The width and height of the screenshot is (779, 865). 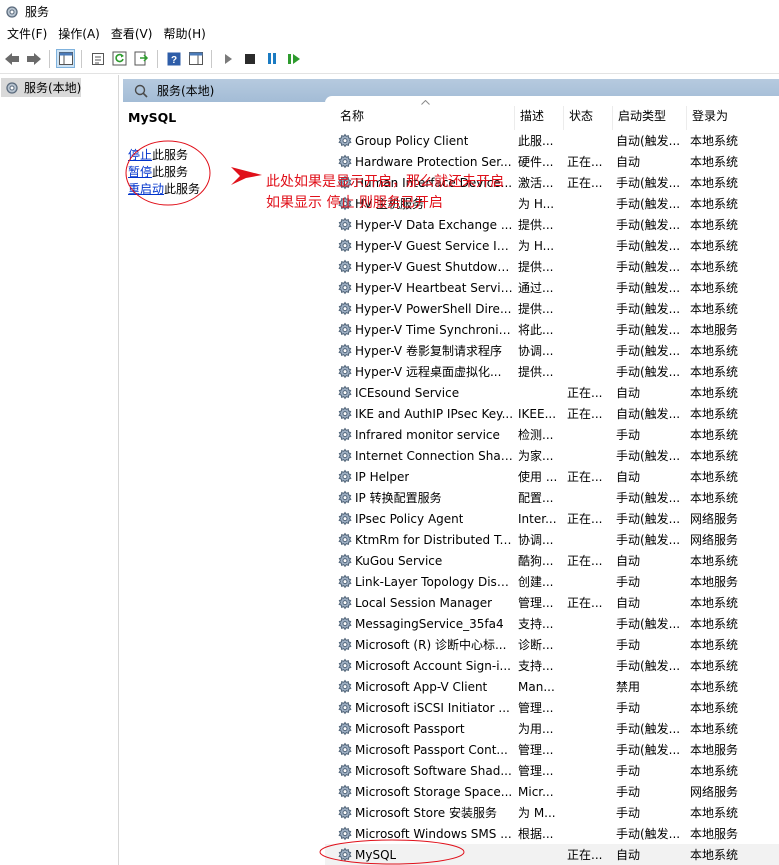 I want to click on table-row: IP Helper 使用 ... 正在... 自动 本地系统, so click(x=552, y=476).